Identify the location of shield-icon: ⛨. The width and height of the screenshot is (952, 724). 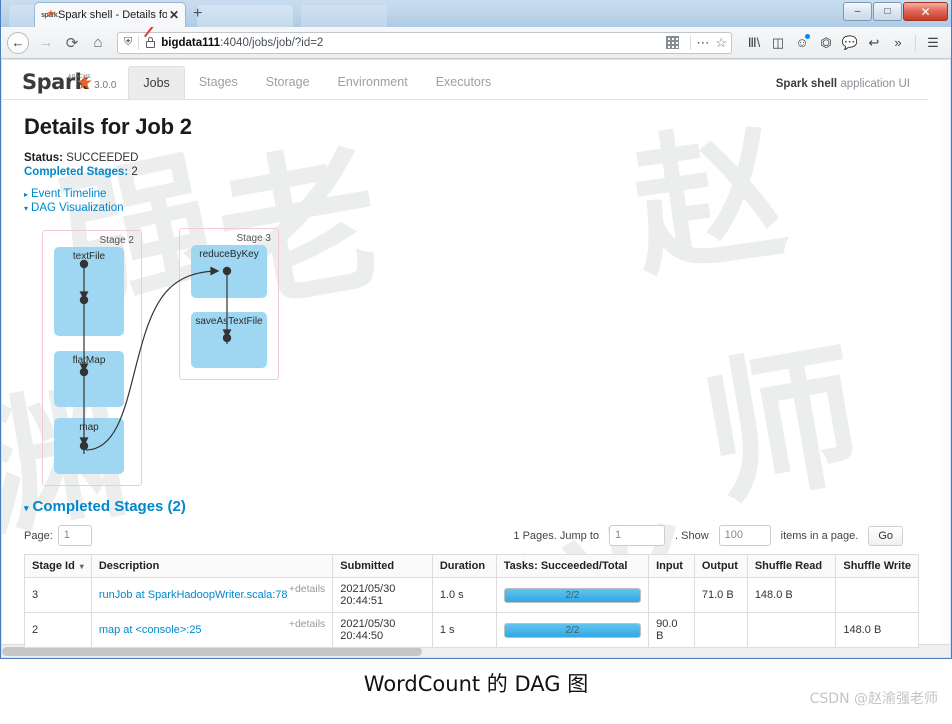
(128, 42).